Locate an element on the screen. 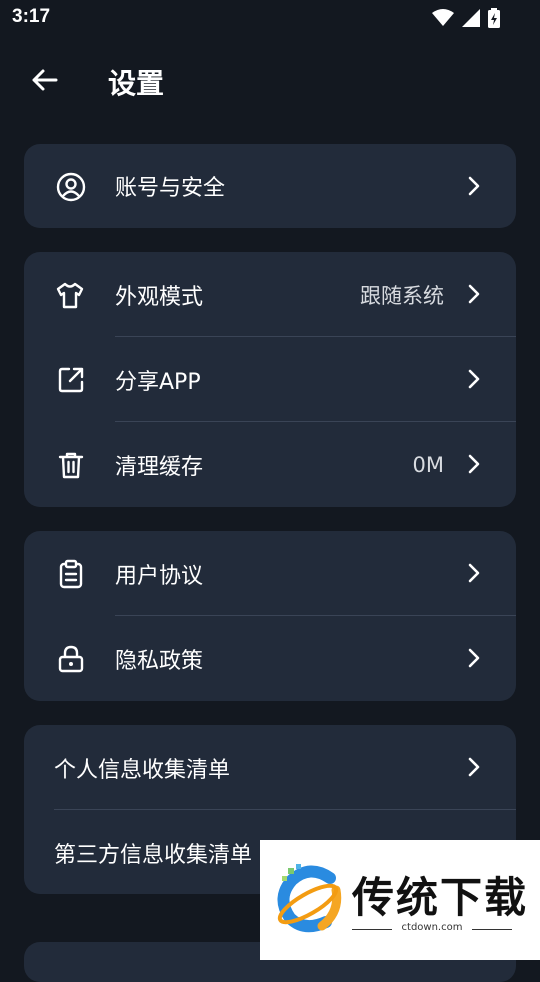  battery-icon is located at coordinates (494, 18).